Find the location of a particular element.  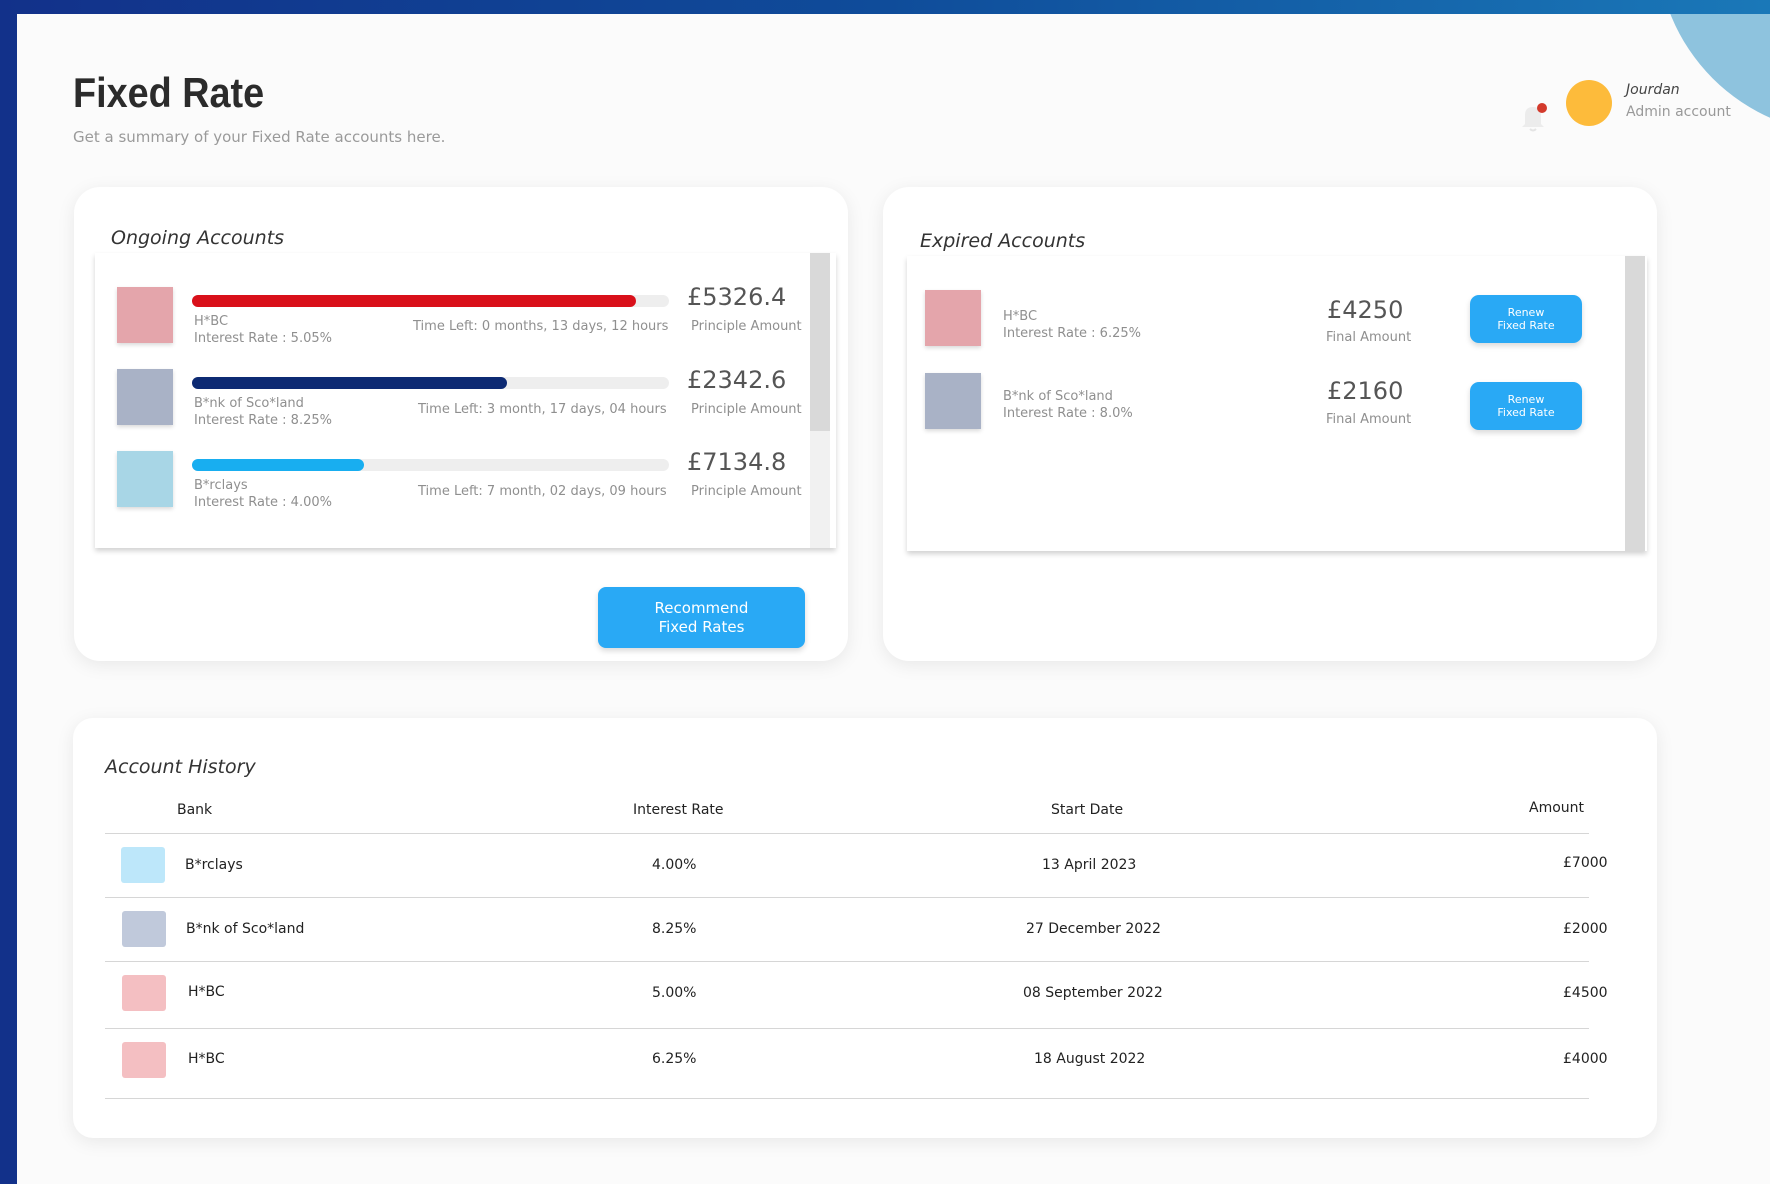

expired-interest-rate: Interest Rate : 8.0% is located at coordinates (1068, 413).